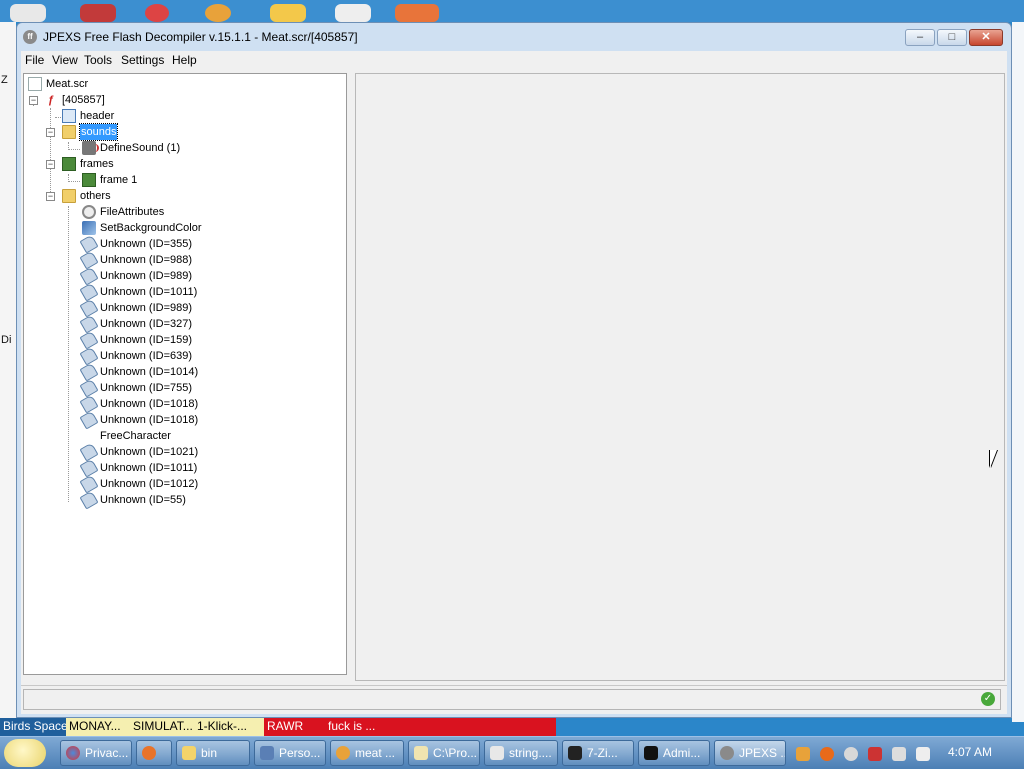 This screenshot has width=1024, height=769. Describe the element at coordinates (146, 260) in the screenshot. I see `tree-node-label: Unknown (ID=988)` at that location.